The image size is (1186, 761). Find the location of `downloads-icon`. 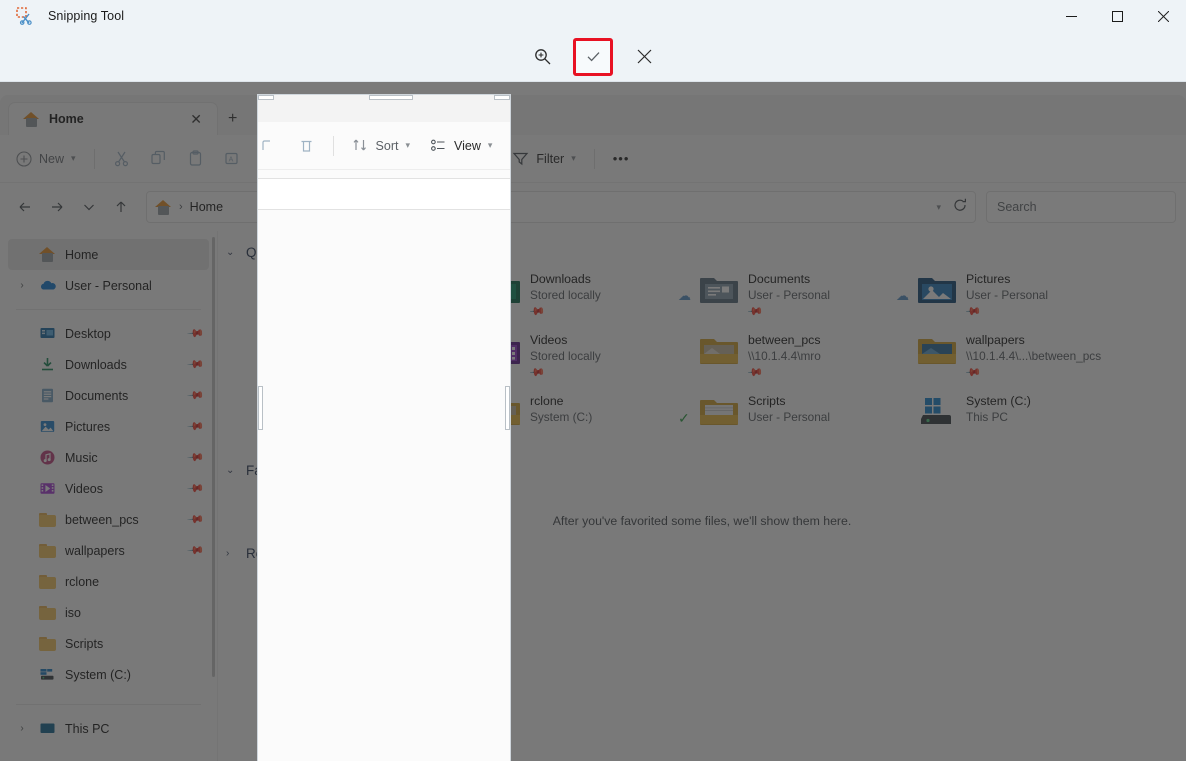

downloads-icon is located at coordinates (47, 364).